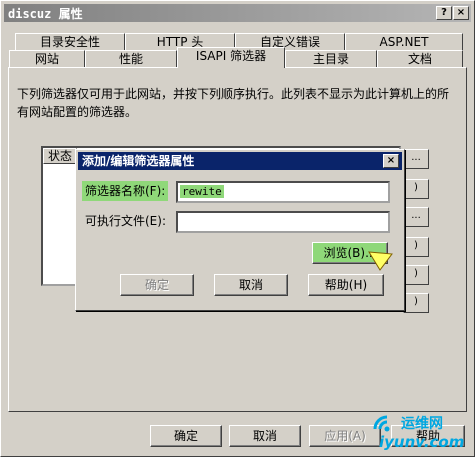  I want to click on side-button-5: ), so click(416, 275).